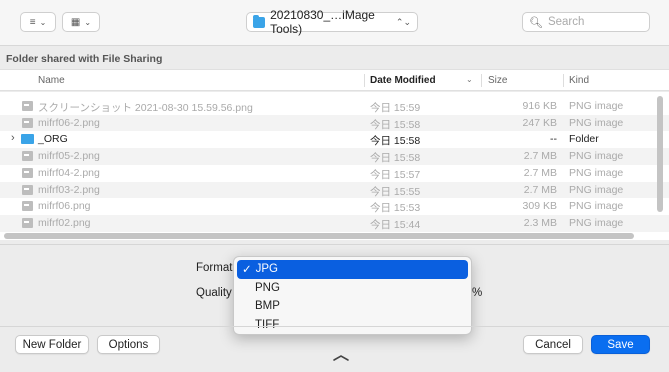  Describe the element at coordinates (334, 223) in the screenshot. I see `list-item: mifrf02.png 今日 15:44 2.3 MB PNG image` at that location.